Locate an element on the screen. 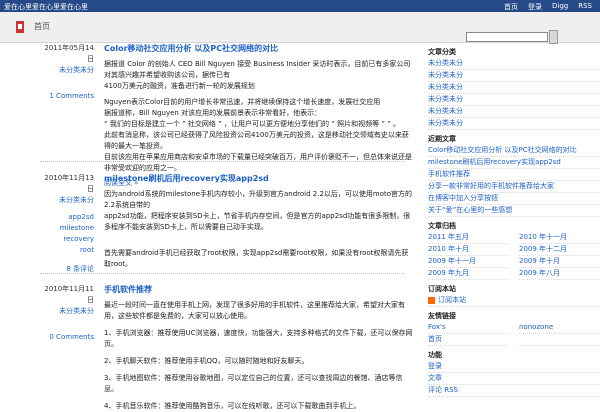  post-tag: app2sd is located at coordinates (67, 217).